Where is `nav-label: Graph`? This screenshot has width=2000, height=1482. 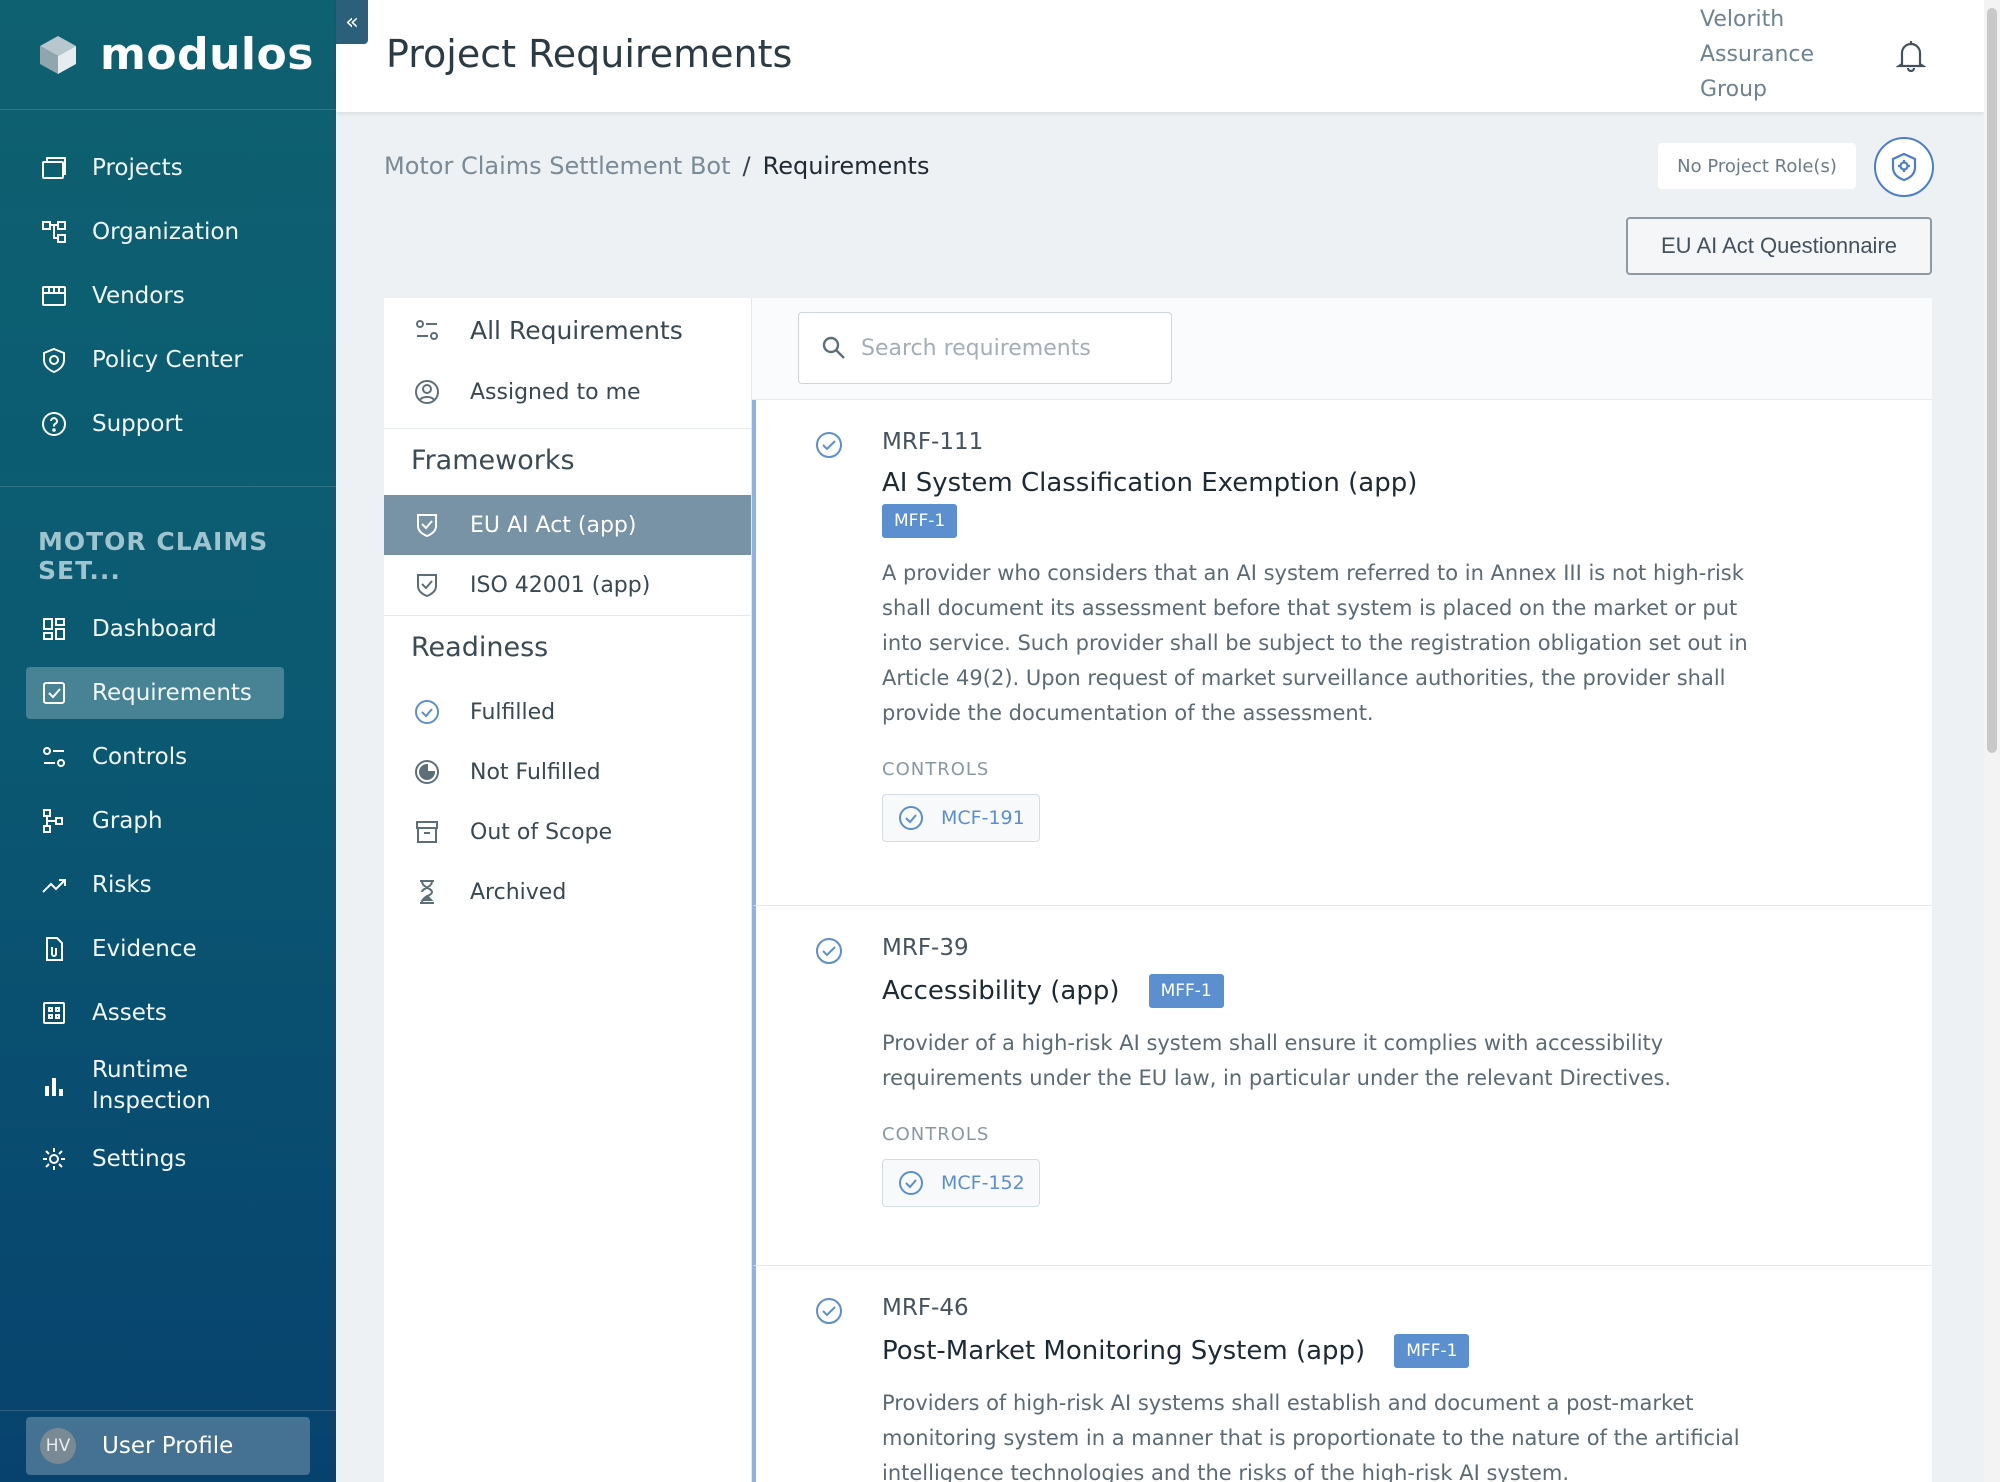
nav-label: Graph is located at coordinates (127, 821).